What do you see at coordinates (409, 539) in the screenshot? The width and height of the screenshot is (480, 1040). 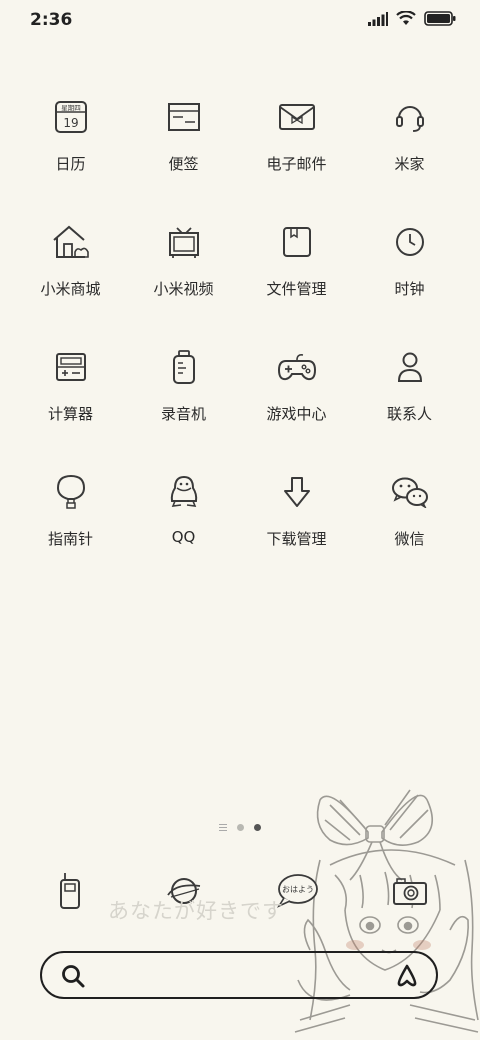 I see `app-label: 微信` at bounding box center [409, 539].